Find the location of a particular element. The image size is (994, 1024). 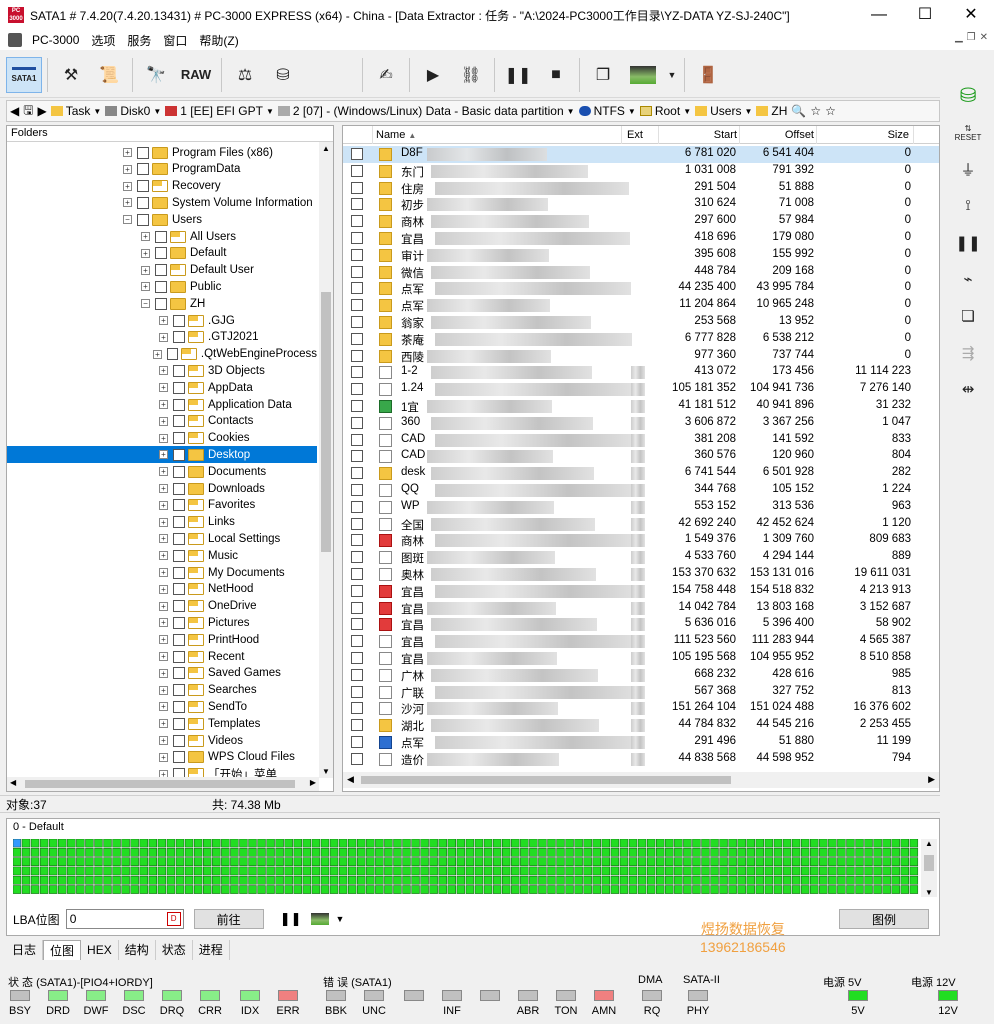

tree-item: + Cookies is located at coordinates (162, 438).